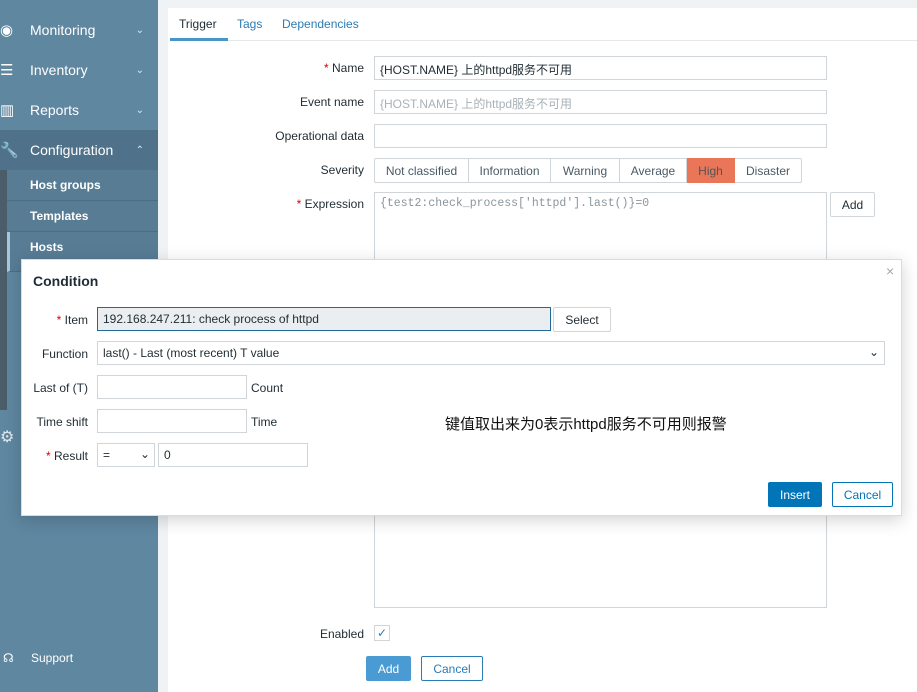  I want to click on time-shift-input, so click(172, 421).